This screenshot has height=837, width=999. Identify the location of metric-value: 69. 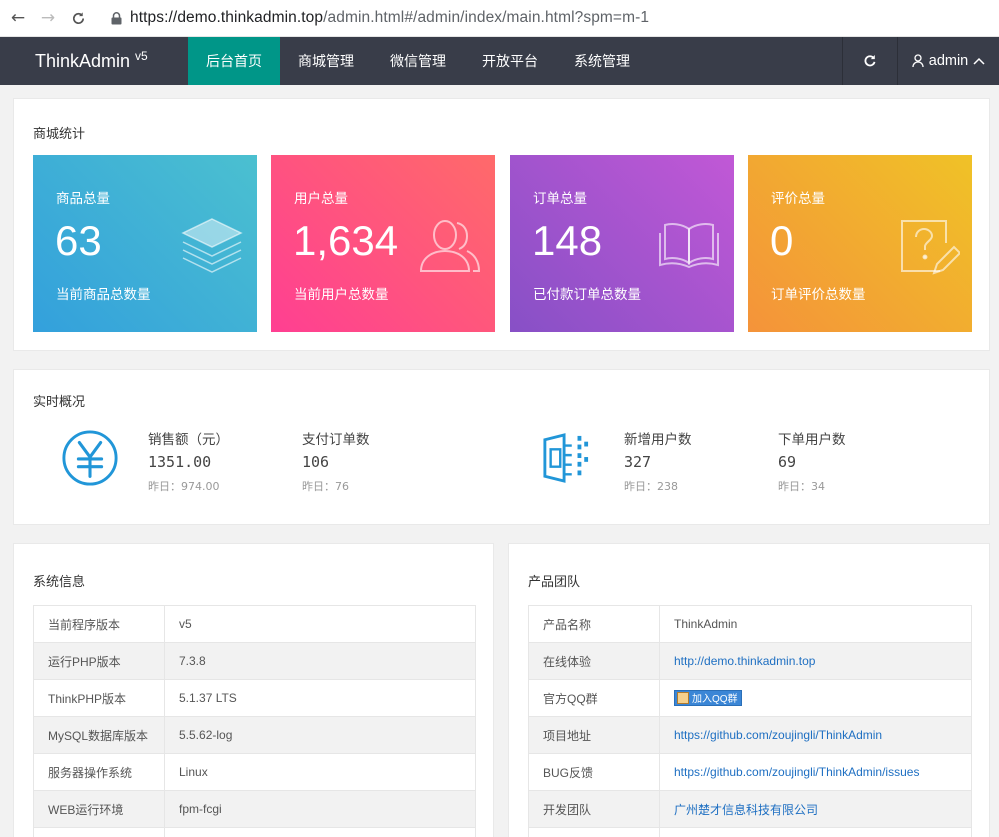
(787, 462).